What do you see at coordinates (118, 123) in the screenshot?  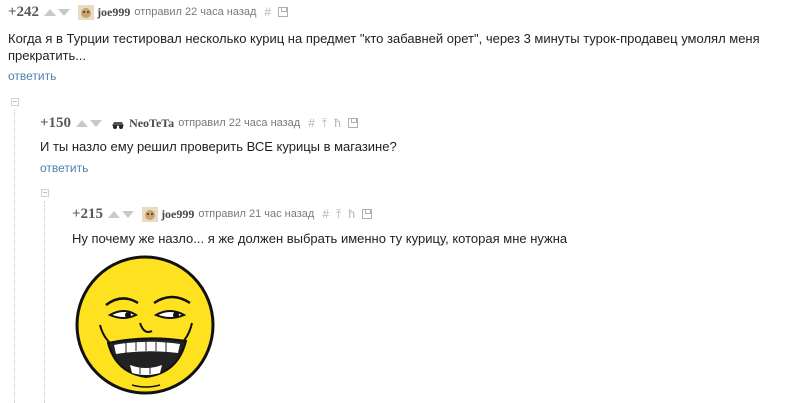 I see `car-avatar-icon` at bounding box center [118, 123].